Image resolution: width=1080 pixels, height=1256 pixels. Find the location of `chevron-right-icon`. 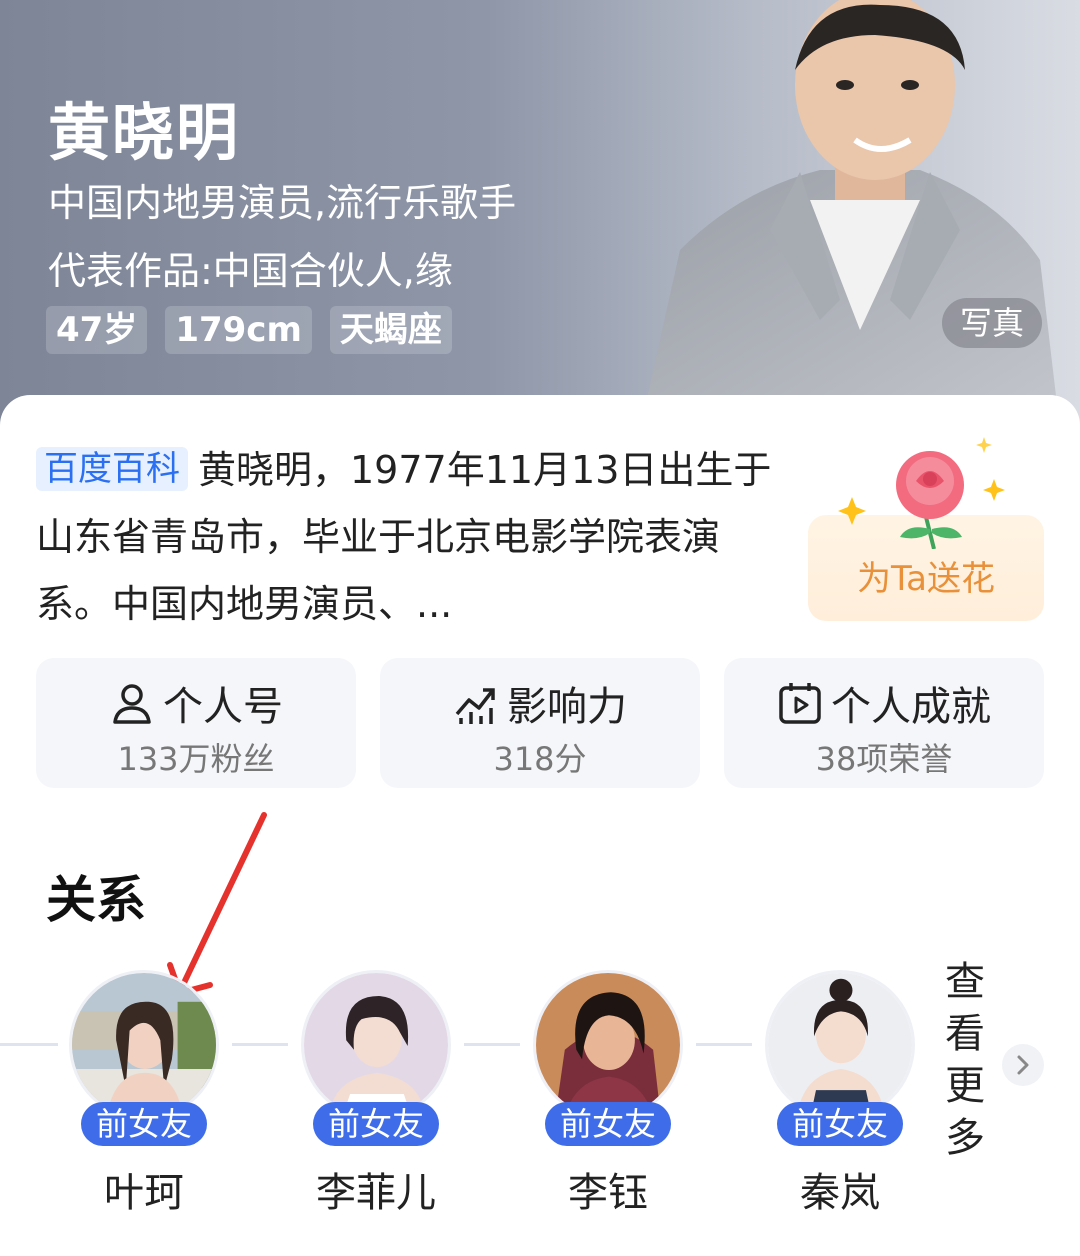

chevron-right-icon is located at coordinates (1023, 1065).